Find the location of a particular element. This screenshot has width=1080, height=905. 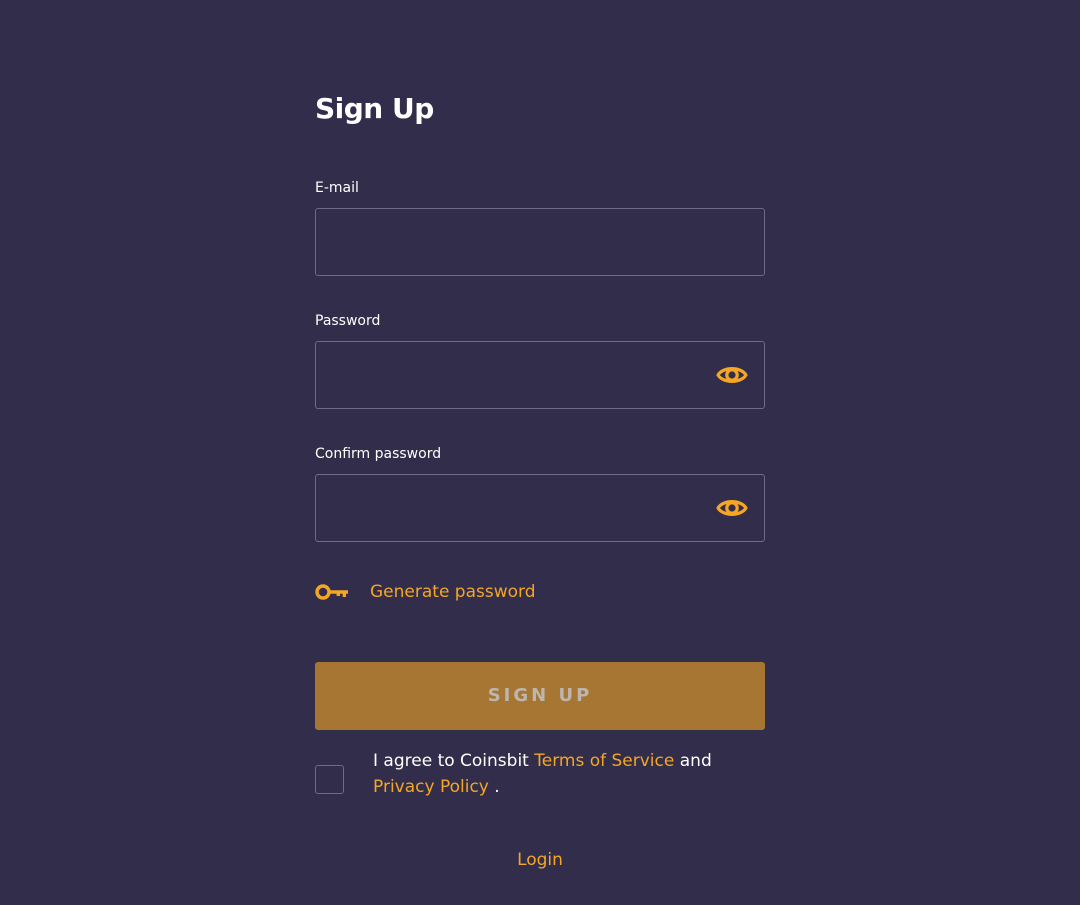

generate-password-label: Generate password is located at coordinates (453, 592).